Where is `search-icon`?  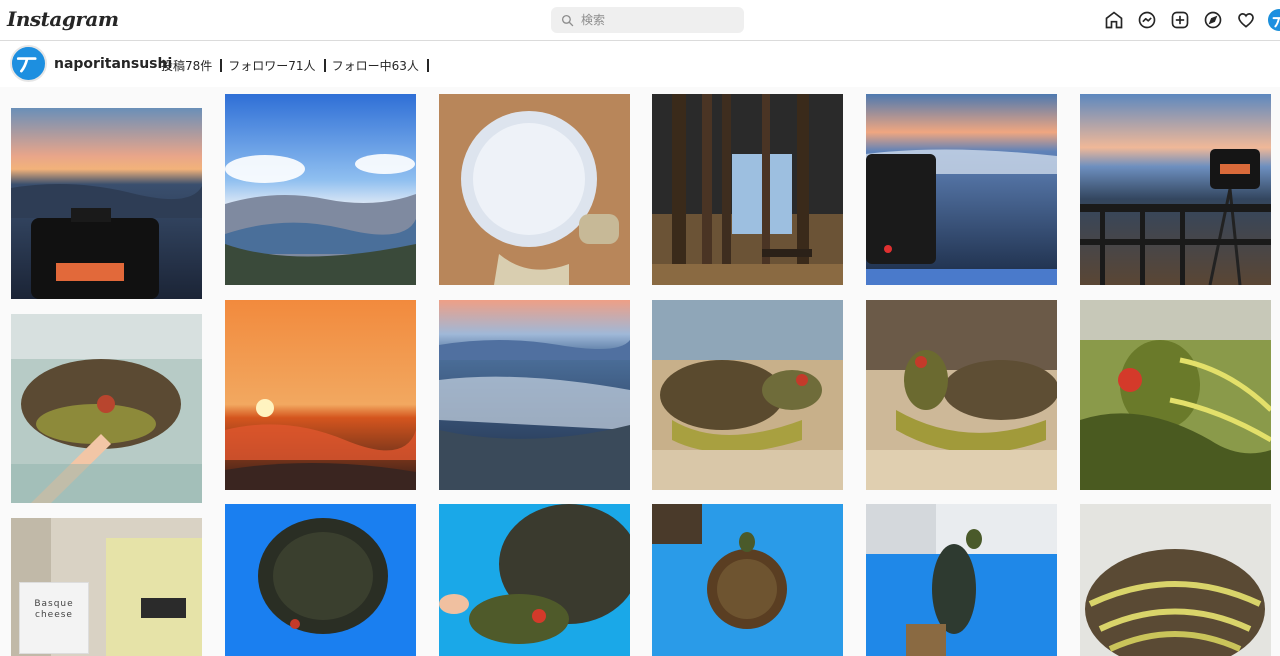
search-icon is located at coordinates (567, 20).